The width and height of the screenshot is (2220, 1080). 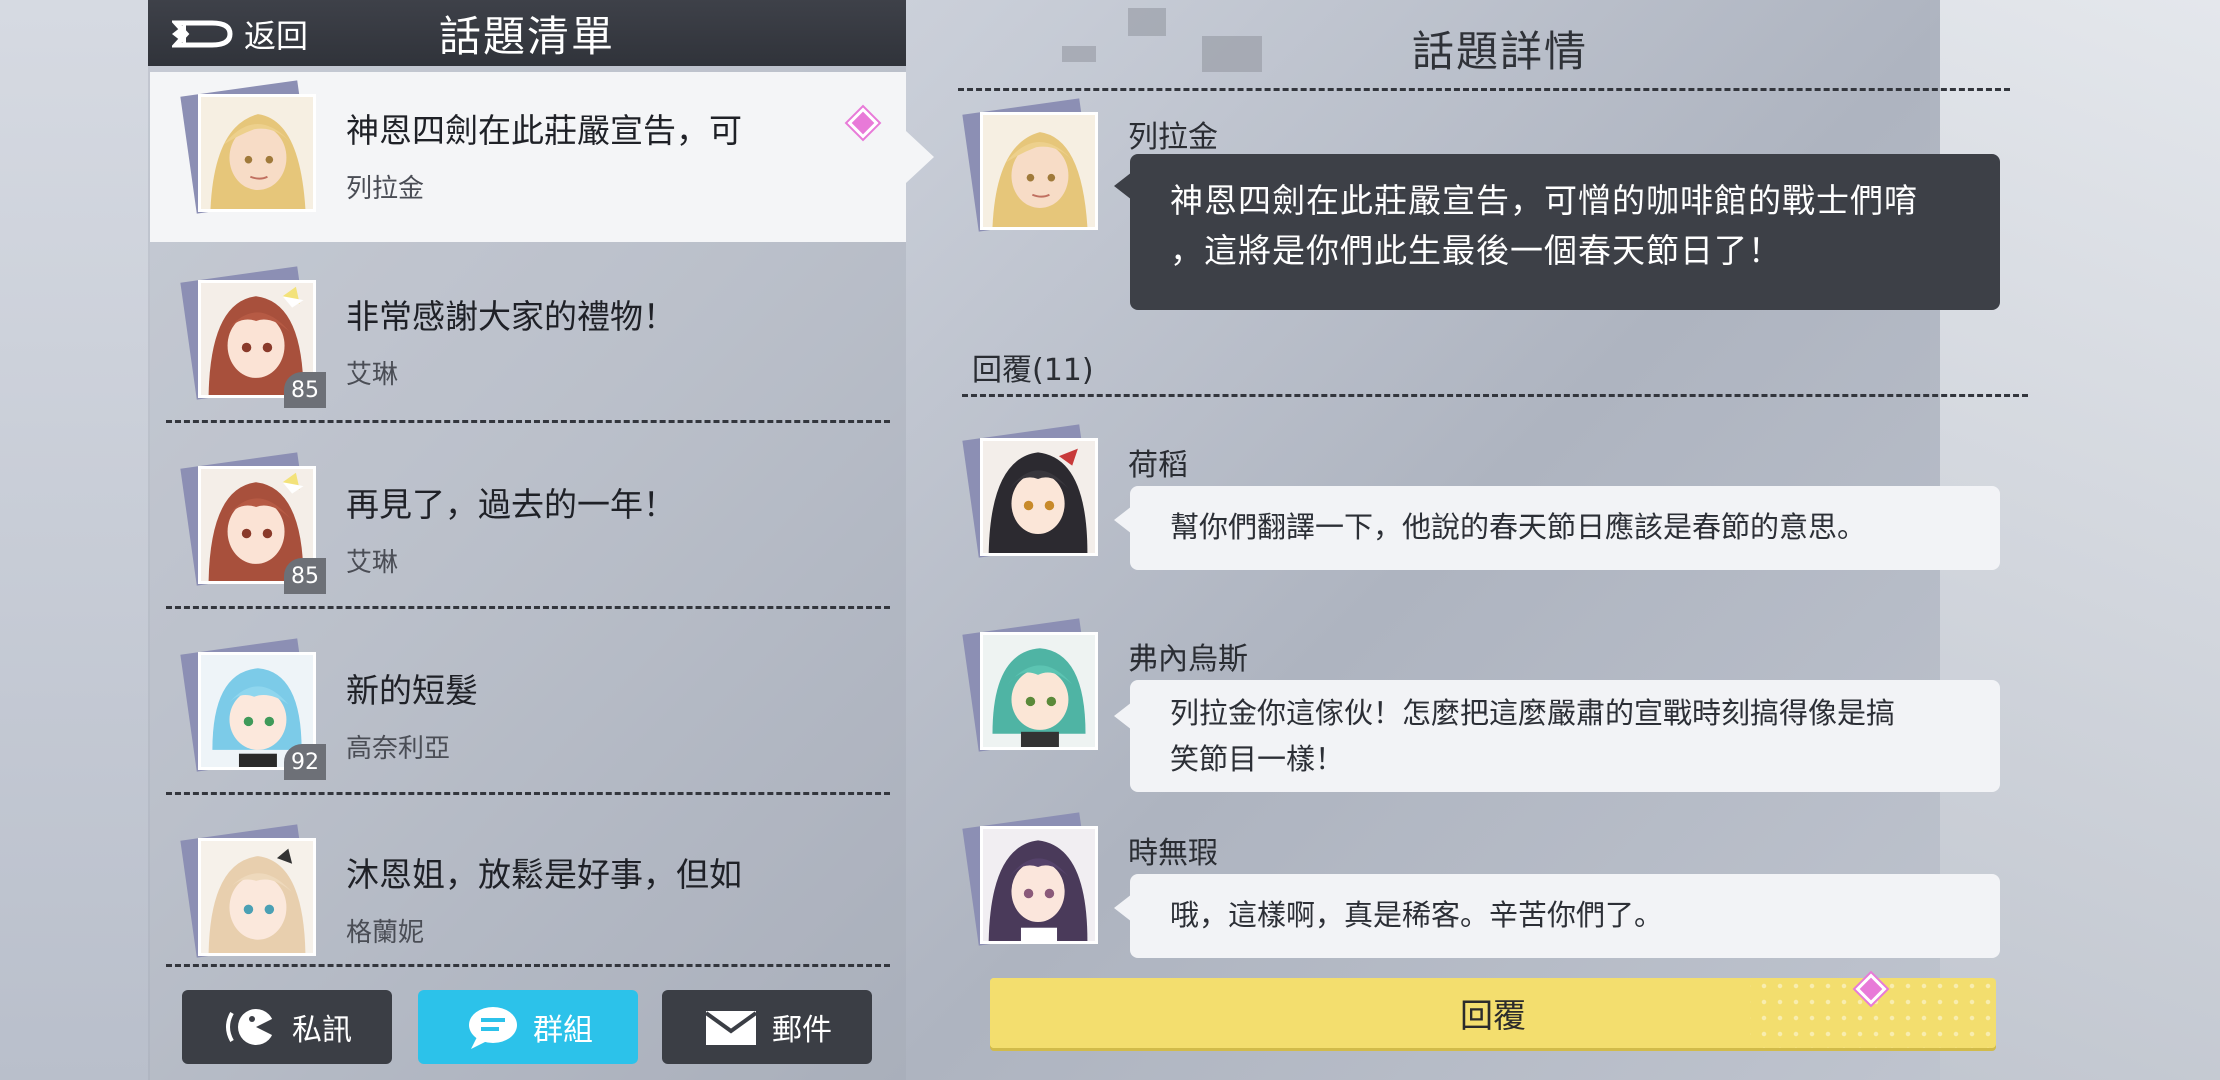 I want to click on topic-author: 格蘭妮, so click(x=385, y=933).